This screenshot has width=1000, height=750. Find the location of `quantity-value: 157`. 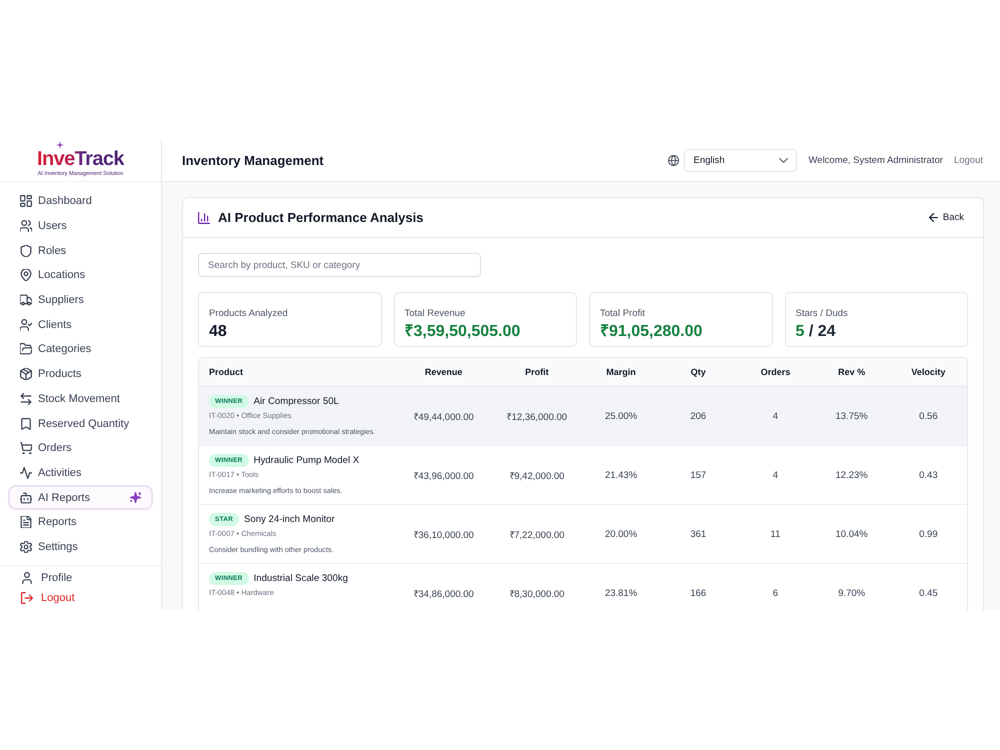

quantity-value: 157 is located at coordinates (698, 475).